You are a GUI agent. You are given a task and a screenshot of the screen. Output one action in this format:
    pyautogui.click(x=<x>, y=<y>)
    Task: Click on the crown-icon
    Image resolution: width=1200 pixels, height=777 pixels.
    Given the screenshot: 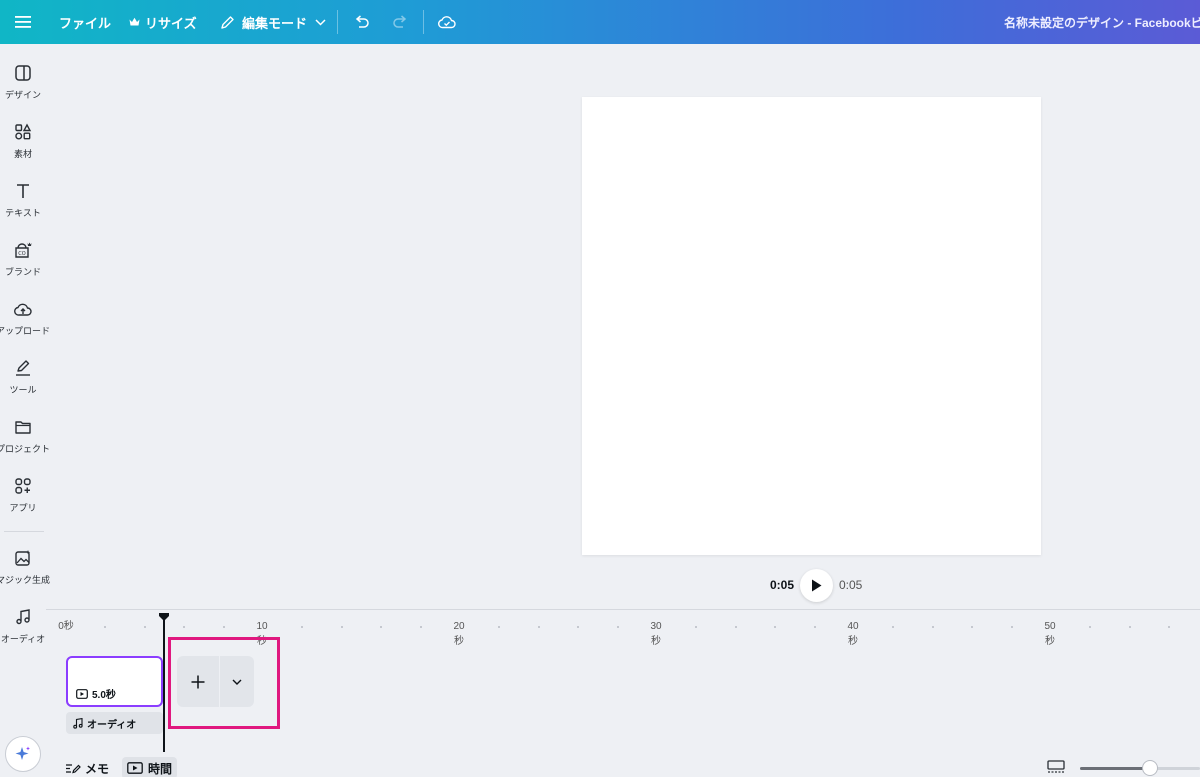 What is the action you would take?
    pyautogui.click(x=134, y=21)
    